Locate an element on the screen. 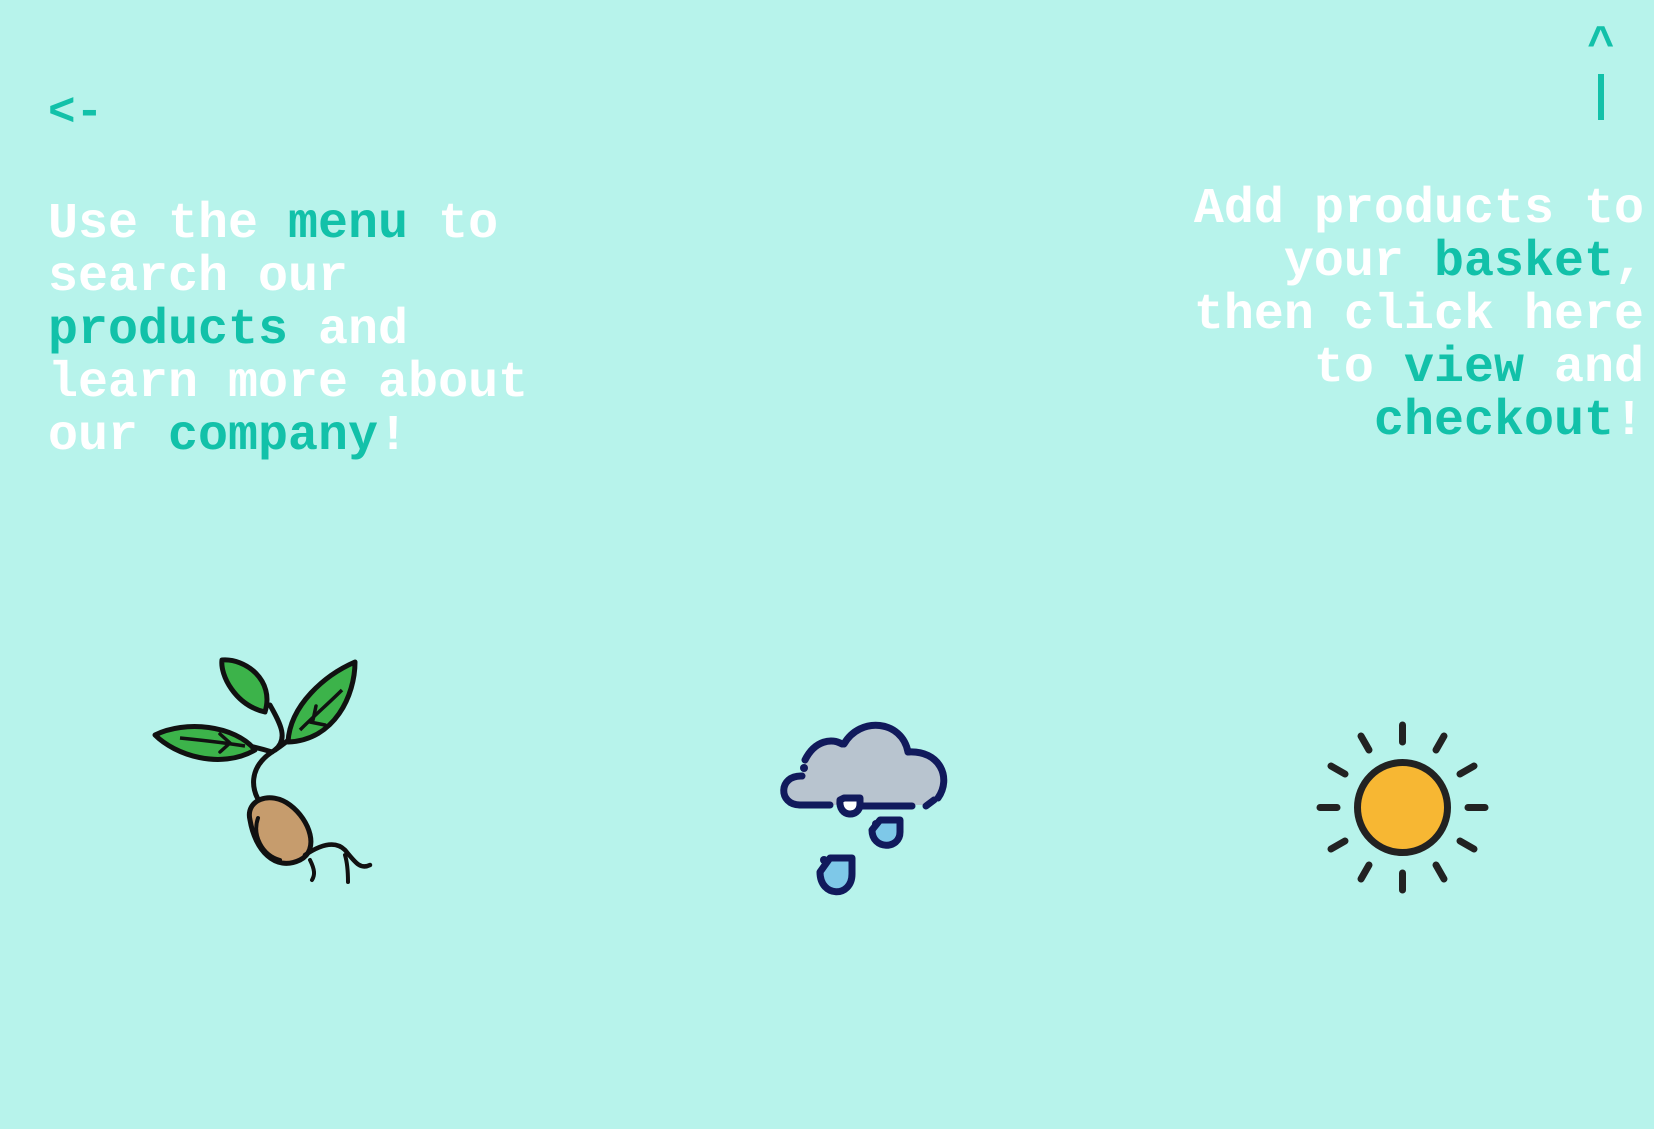 Image resolution: width=1654 pixels, height=1129 pixels. basket-hint-line-2: your basket, is located at coordinates (1463, 262).